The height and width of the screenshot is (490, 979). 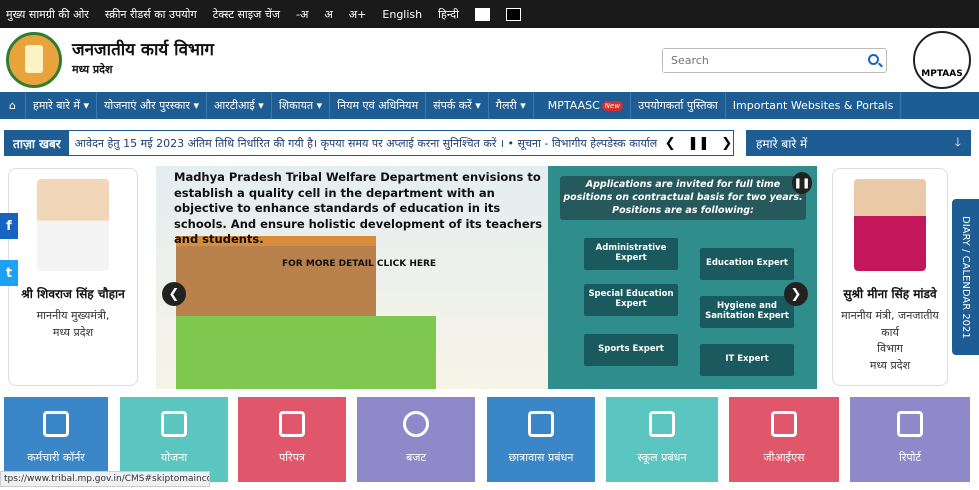 What do you see at coordinates (670, 143) in the screenshot?
I see `ticker-prev-icon: ❮` at bounding box center [670, 143].